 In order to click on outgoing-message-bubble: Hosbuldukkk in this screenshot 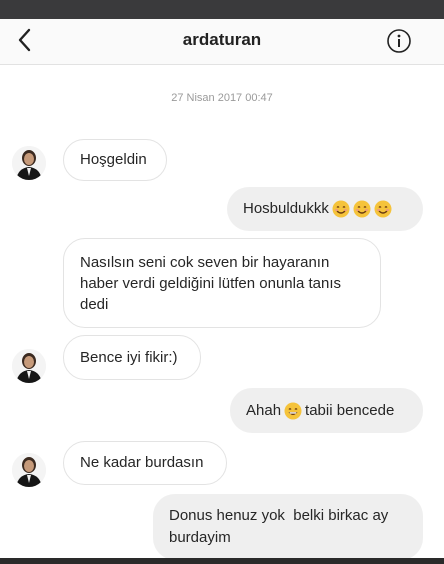, I will do `click(325, 209)`.